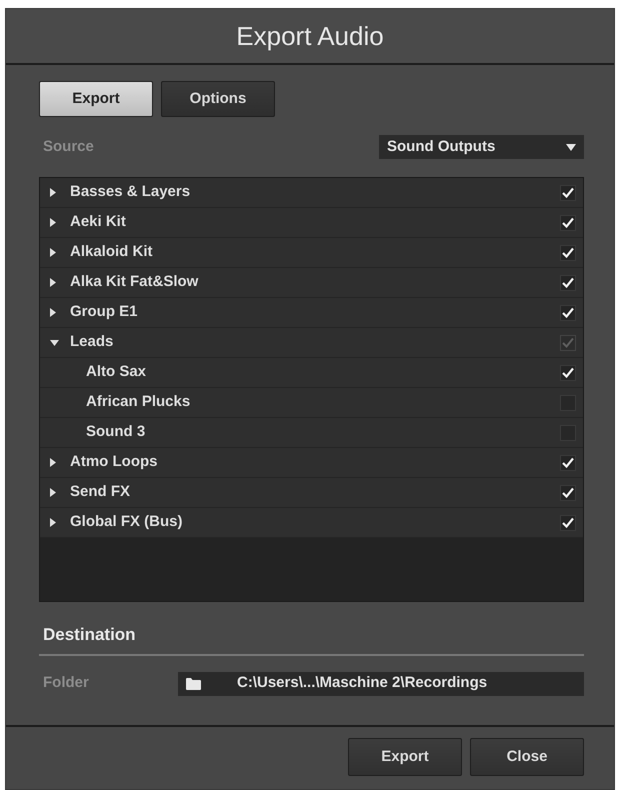 Image resolution: width=620 pixels, height=790 pixels. What do you see at coordinates (311, 223) in the screenshot?
I see `tree-row: Aeki Kit` at bounding box center [311, 223].